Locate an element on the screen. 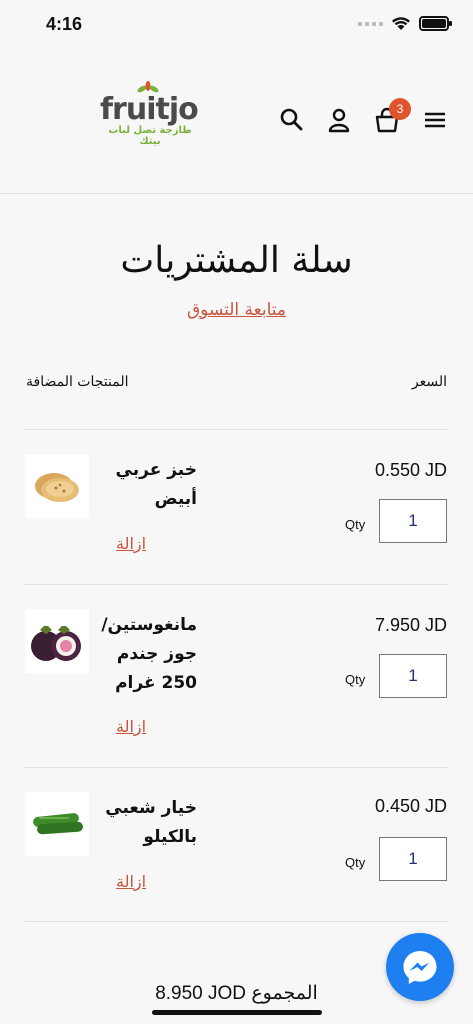  messenger-icon is located at coordinates (420, 967).